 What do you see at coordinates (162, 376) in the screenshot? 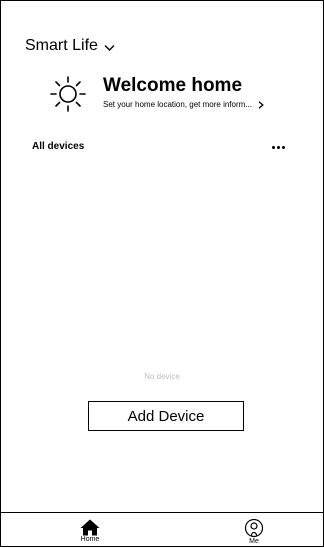
I see `empty-state-text: No device` at bounding box center [162, 376].